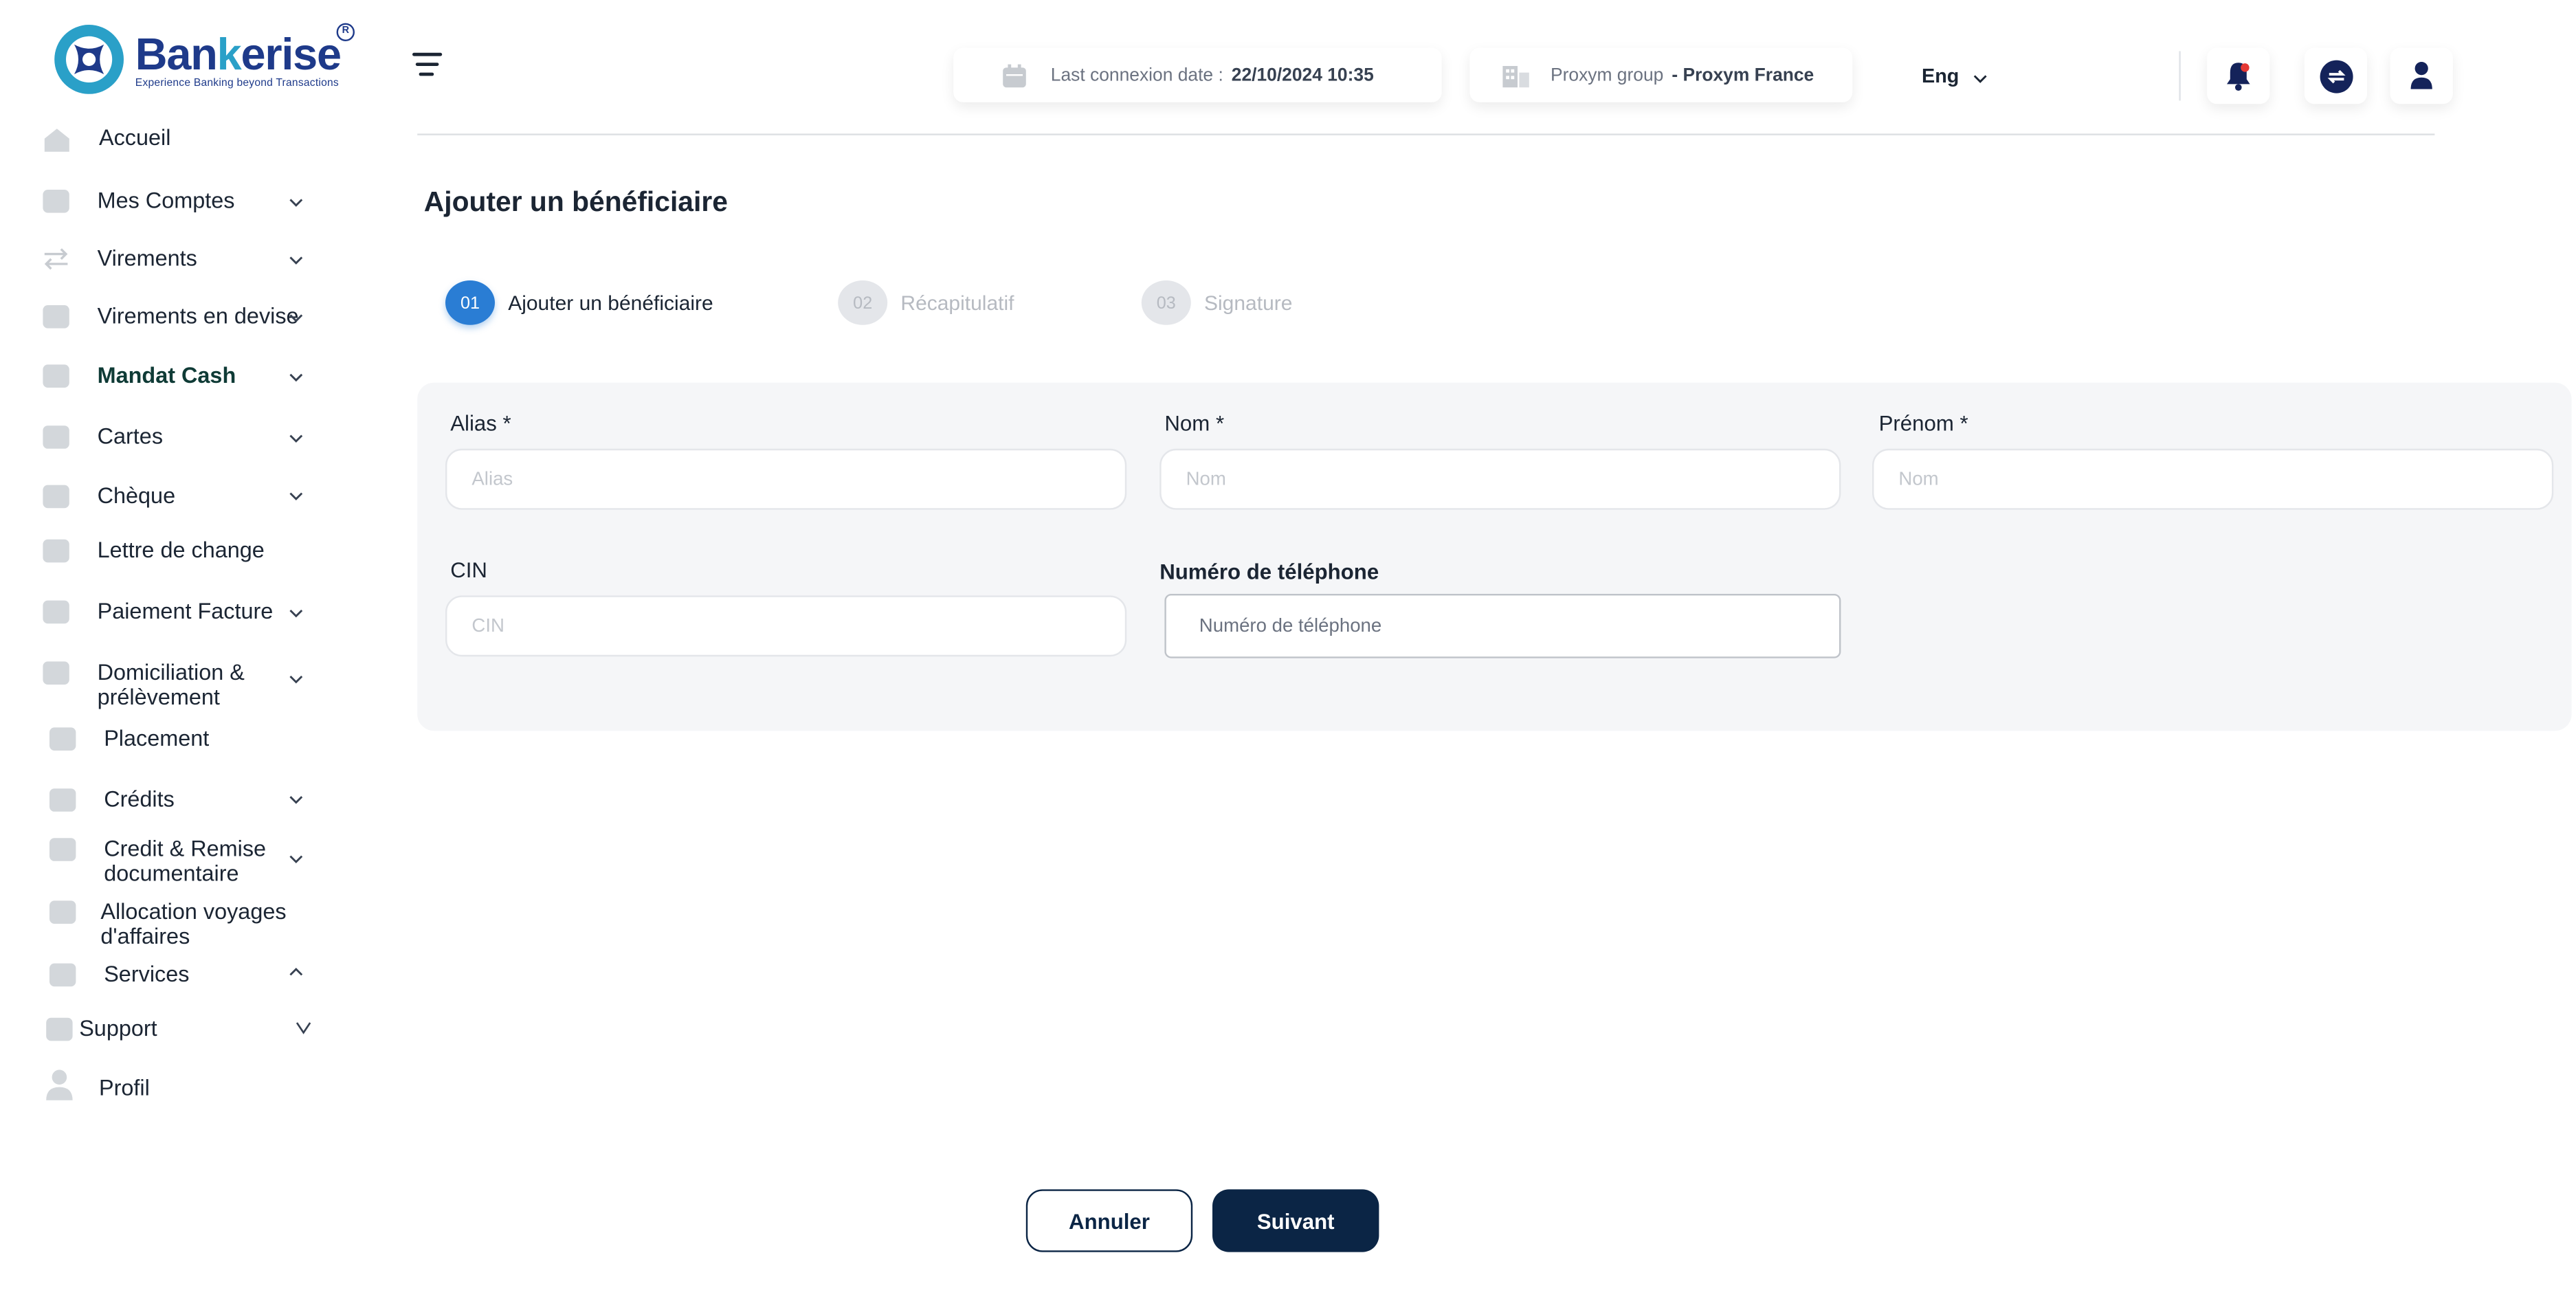 This screenshot has width=2576, height=1308. Describe the element at coordinates (59, 1029) in the screenshot. I see `support-icon` at that location.